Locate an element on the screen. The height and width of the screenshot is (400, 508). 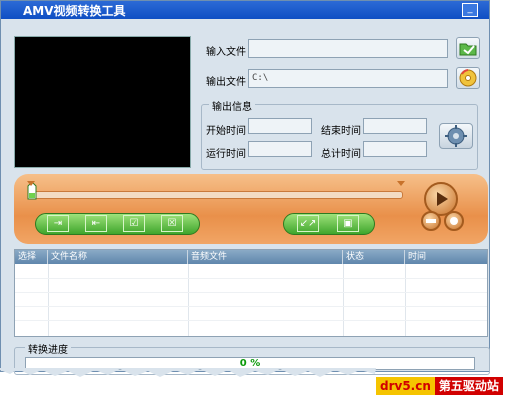
input-file-label: 输入文件 is located at coordinates (226, 52).